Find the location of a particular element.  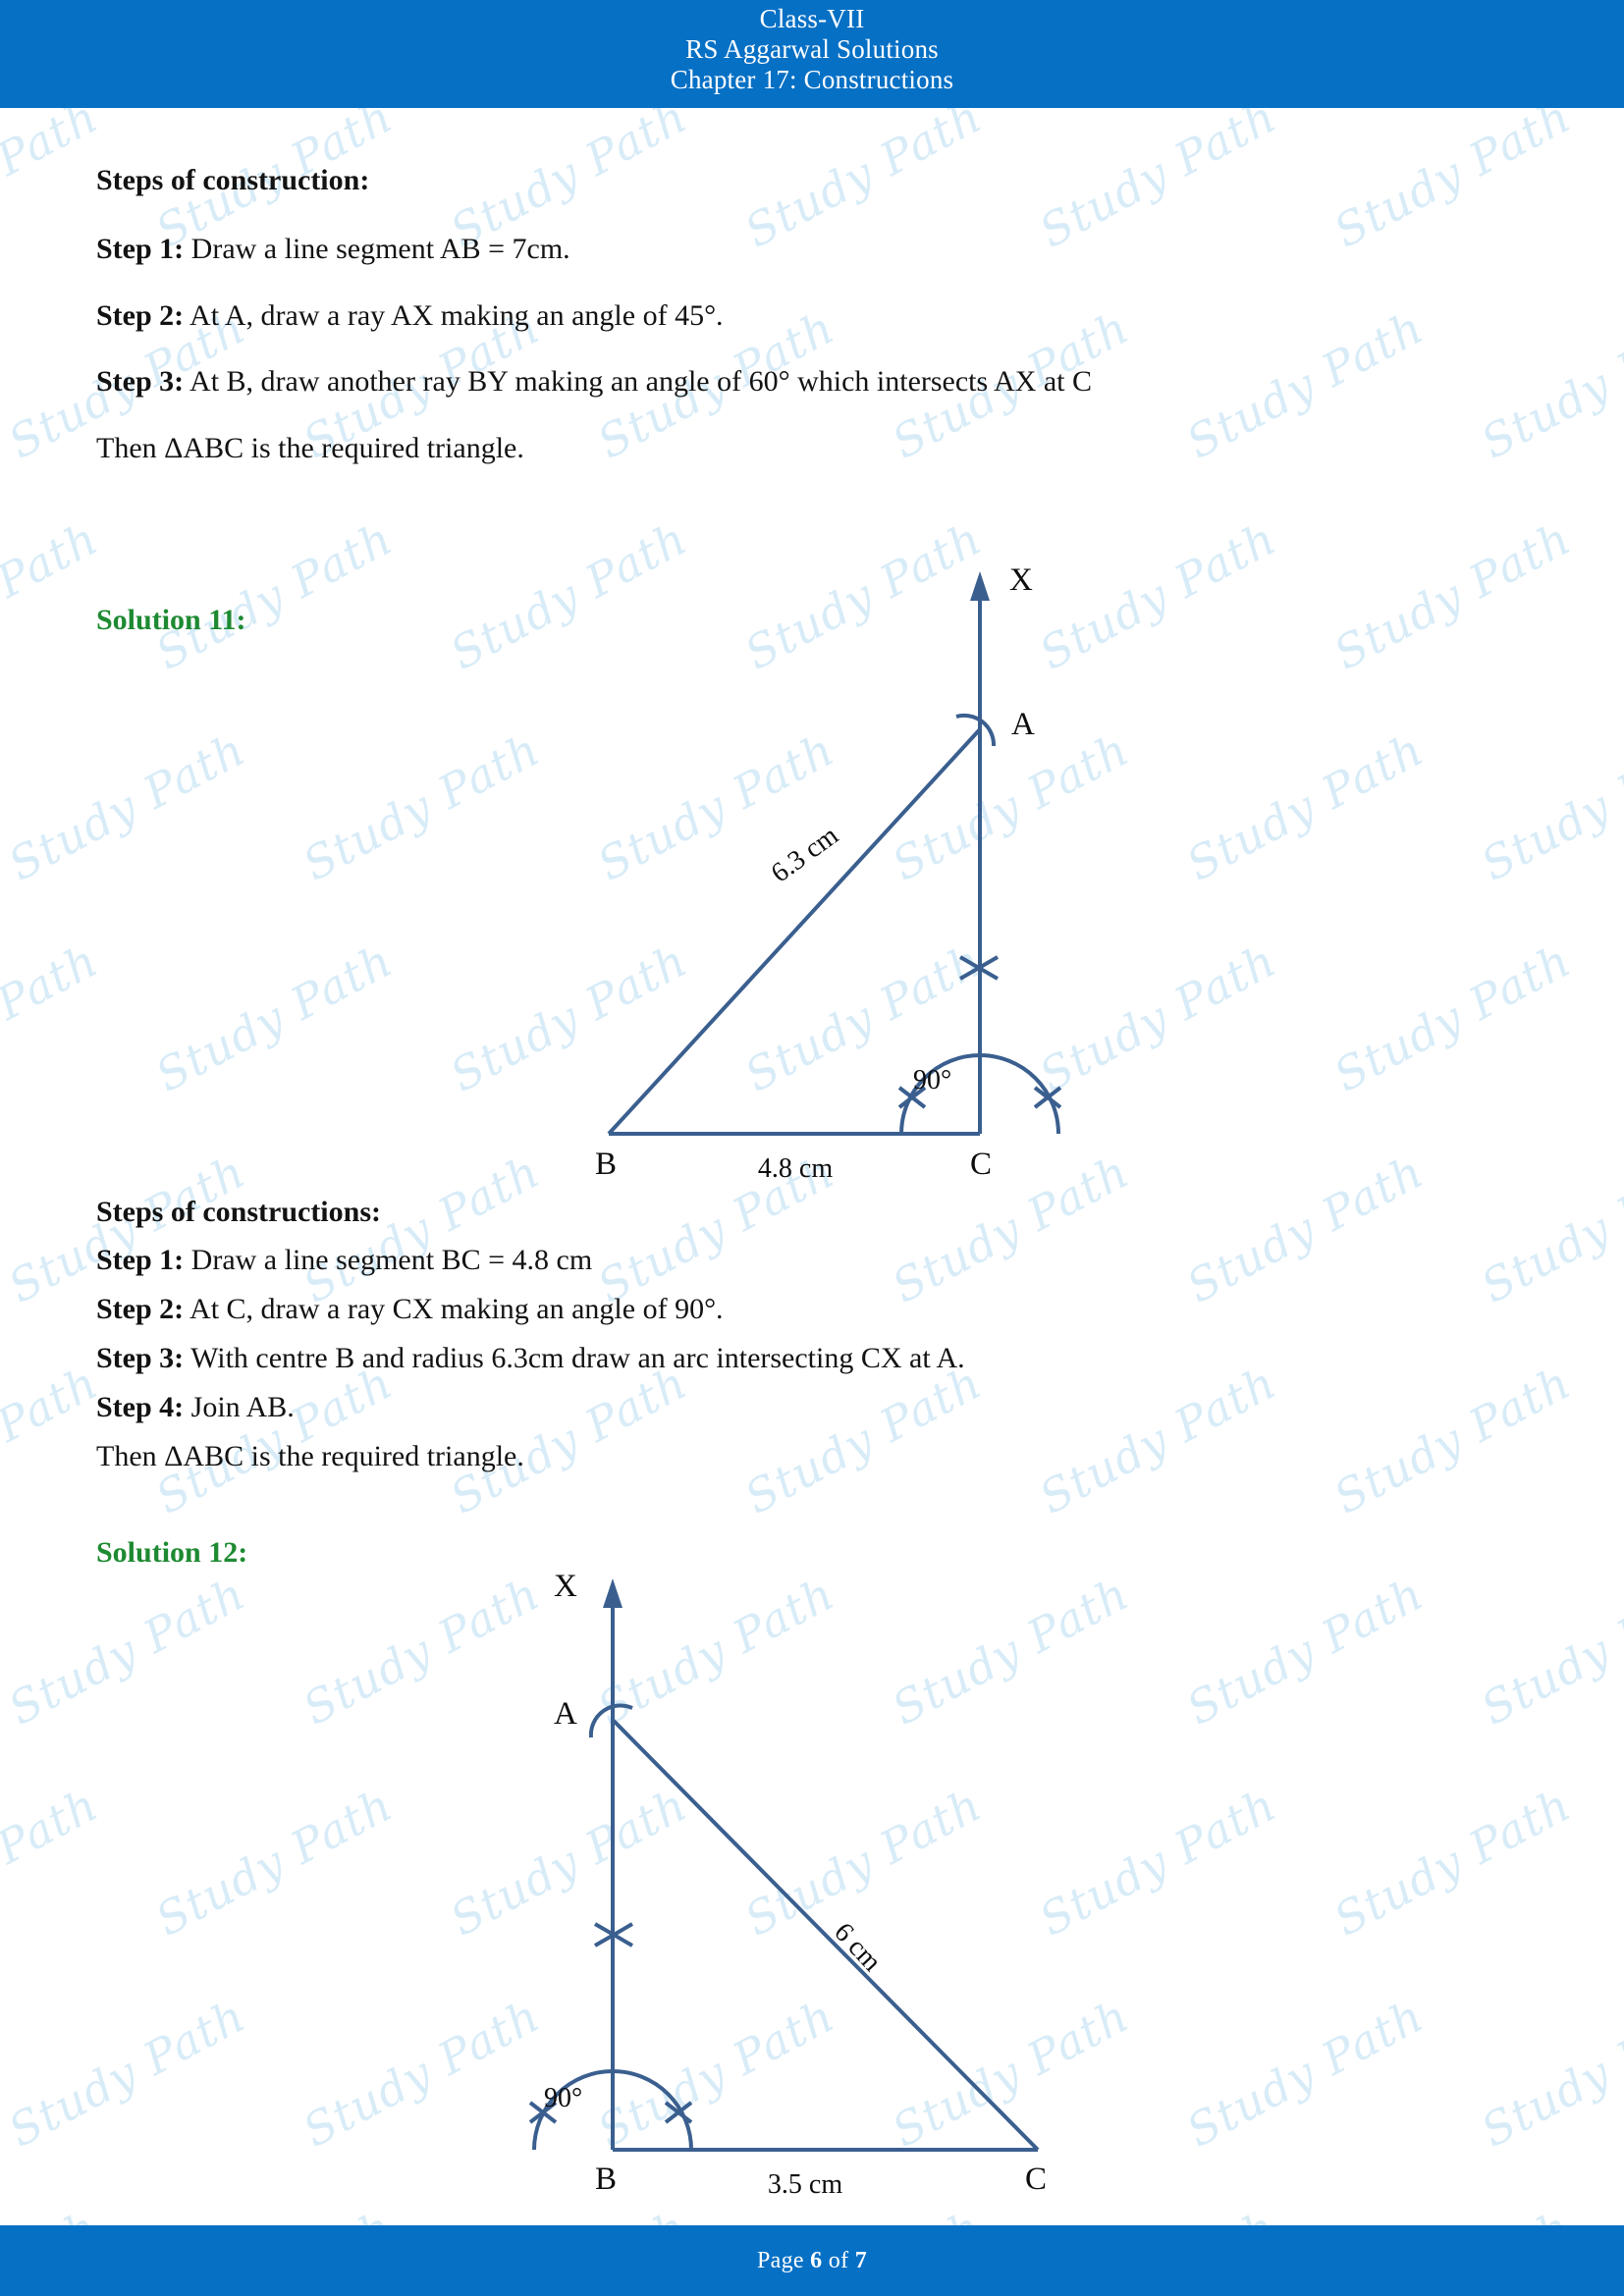

solution-11-step-4-label: Step 4: is located at coordinates (140, 1407).